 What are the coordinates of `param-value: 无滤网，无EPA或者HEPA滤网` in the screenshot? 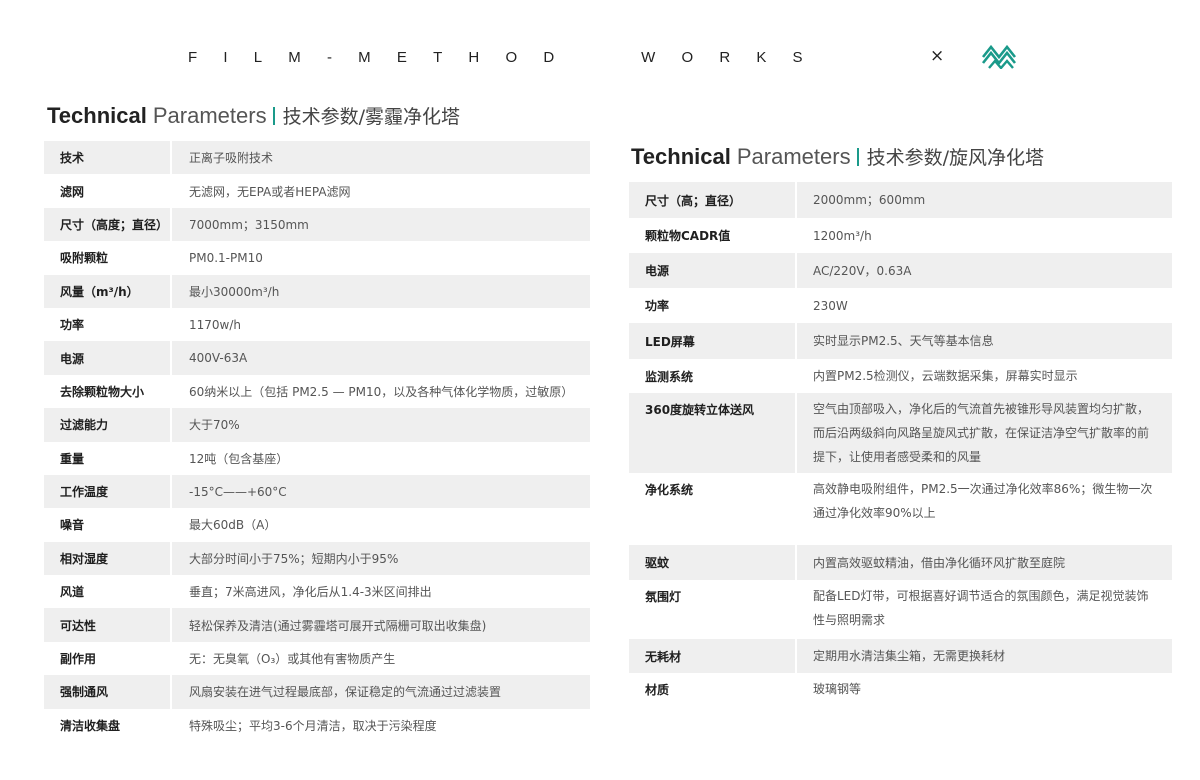 It's located at (270, 191).